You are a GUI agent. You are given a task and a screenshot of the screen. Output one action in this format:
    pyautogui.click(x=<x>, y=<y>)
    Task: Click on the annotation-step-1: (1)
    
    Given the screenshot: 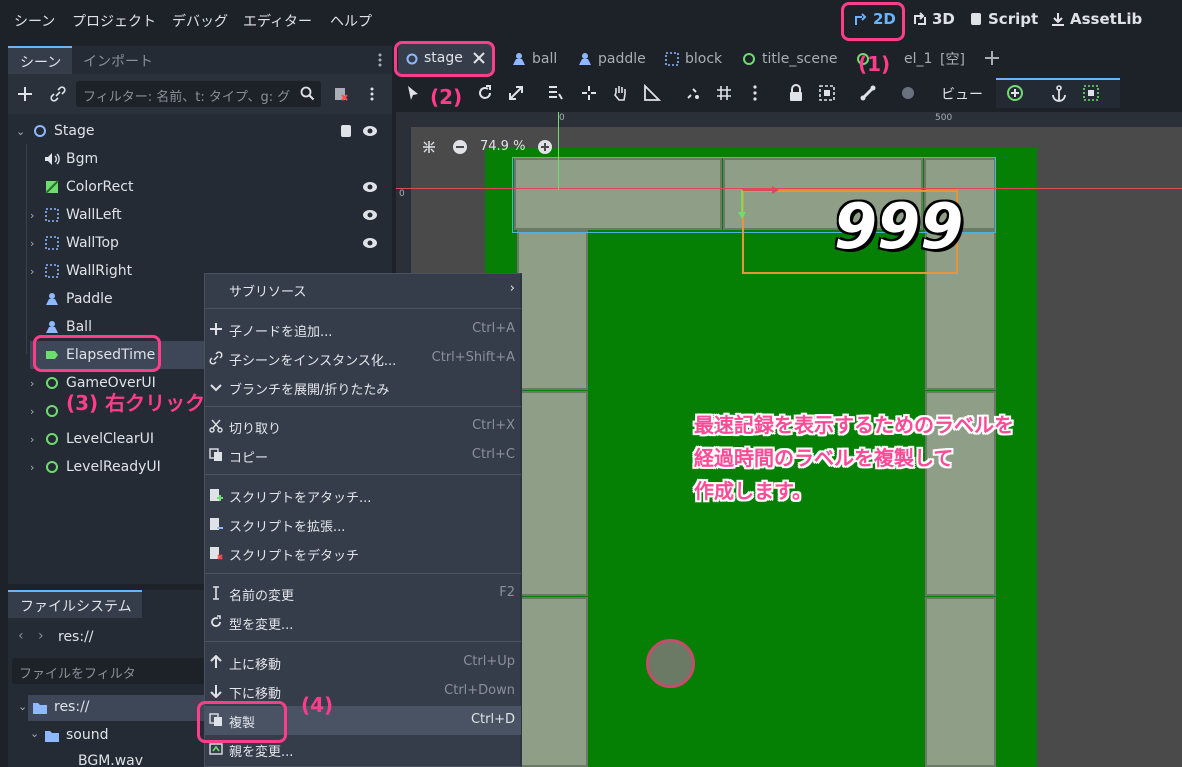 What is the action you would take?
    pyautogui.click(x=874, y=64)
    